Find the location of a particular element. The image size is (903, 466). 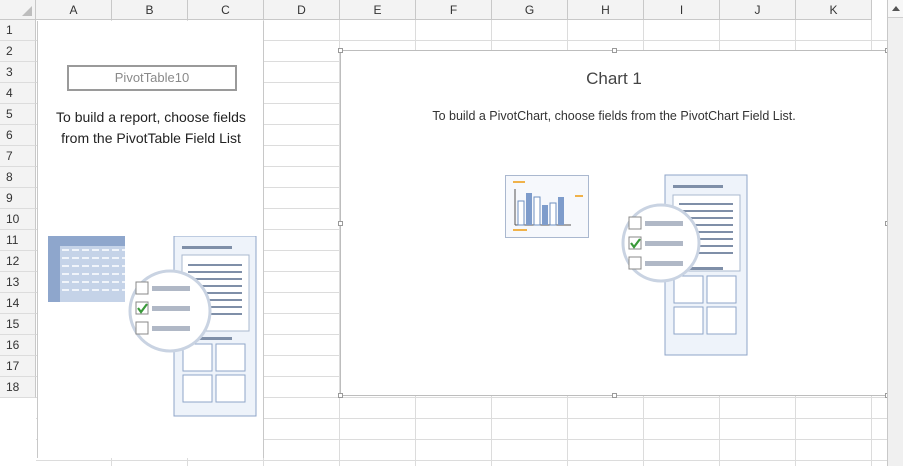

row-header-4: 4 is located at coordinates (18, 93).